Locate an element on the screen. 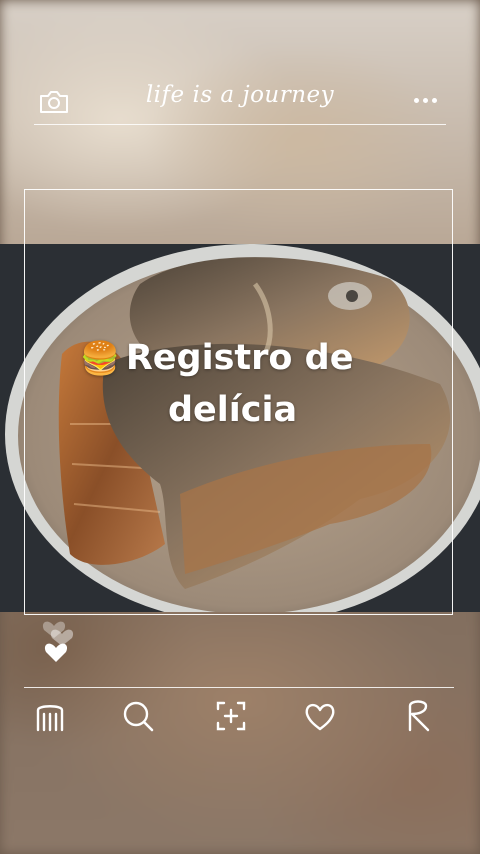 The image size is (480, 854). bottom-nav is located at coordinates (240, 718).